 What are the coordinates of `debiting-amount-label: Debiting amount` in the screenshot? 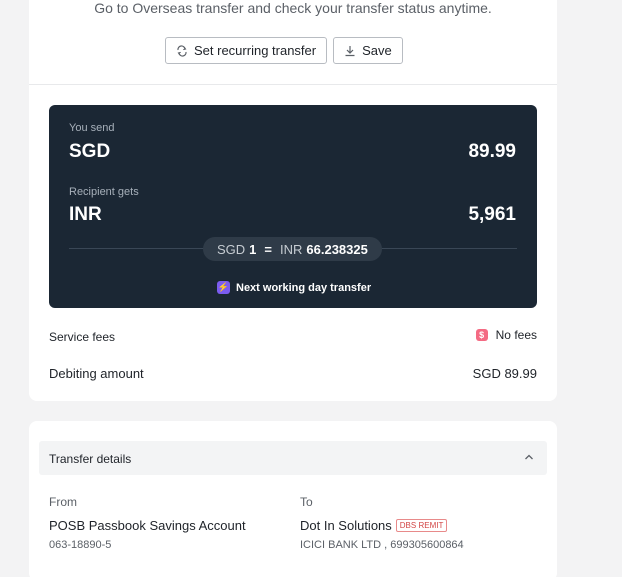 It's located at (96, 373).